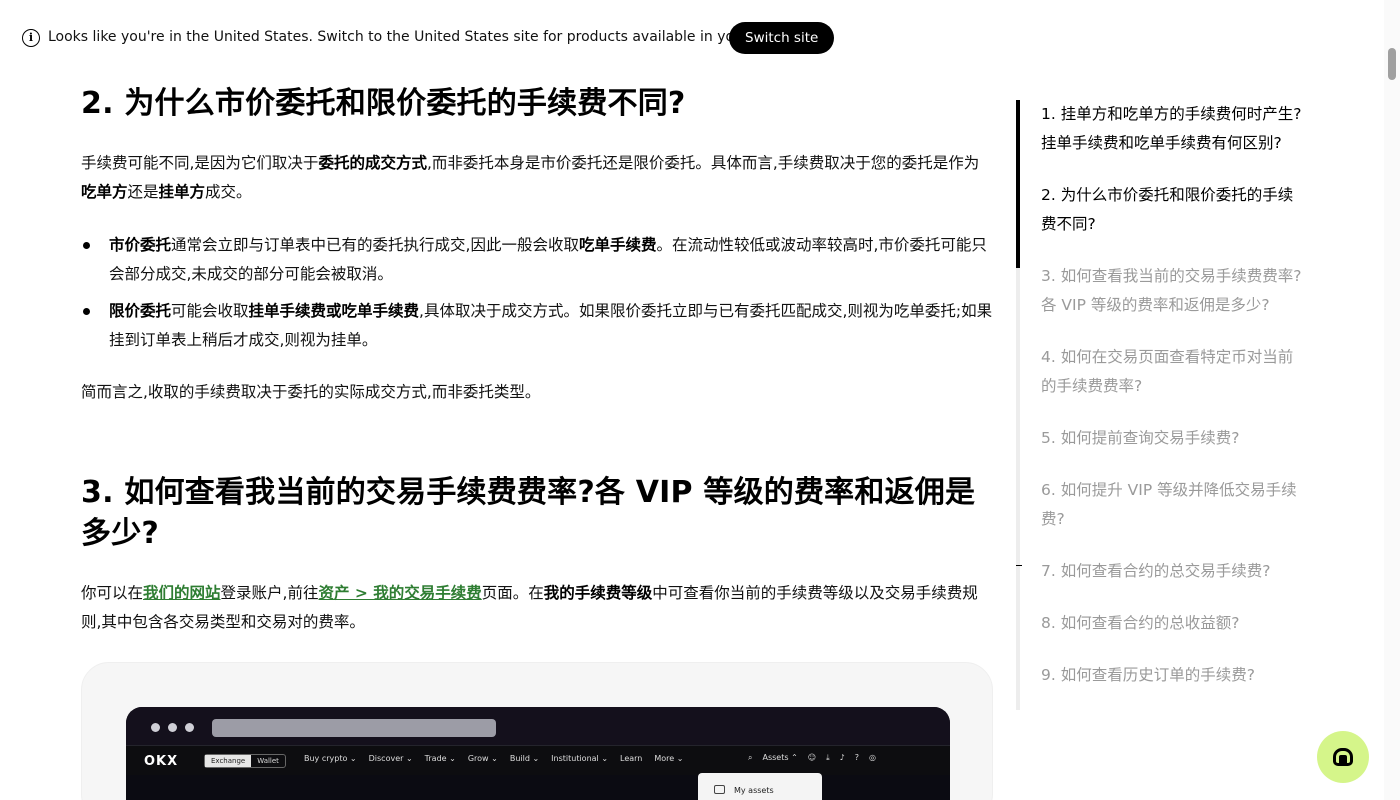  What do you see at coordinates (1172, 623) in the screenshot?
I see `toc-item-8: 8. 如何查看合约的总收益额?` at bounding box center [1172, 623].